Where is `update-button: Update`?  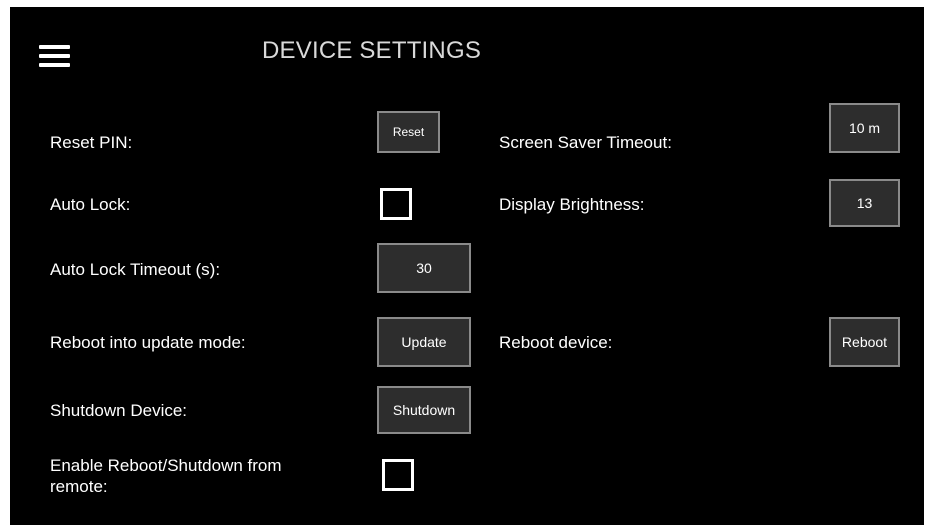 update-button: Update is located at coordinates (424, 342).